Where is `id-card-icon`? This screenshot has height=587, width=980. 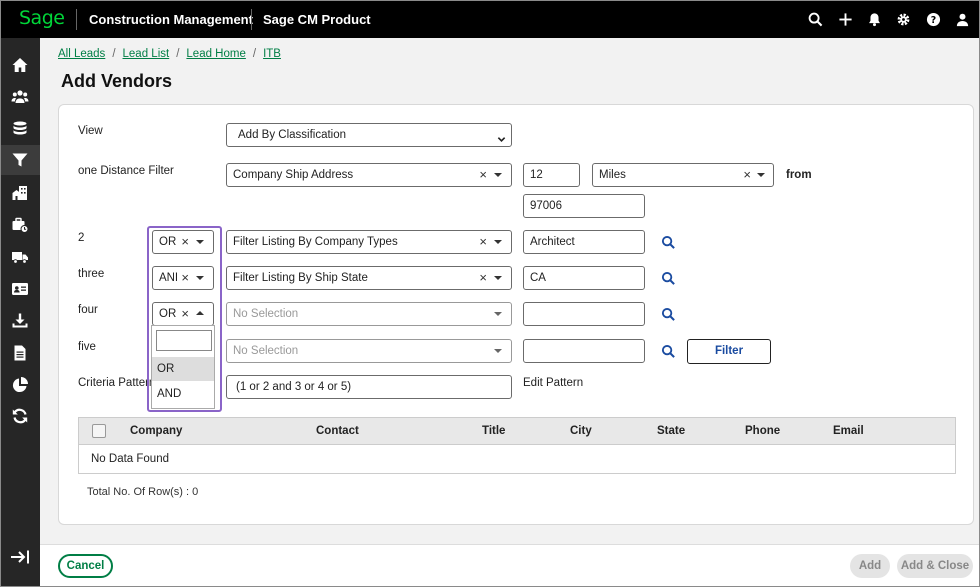
id-card-icon is located at coordinates (20, 289).